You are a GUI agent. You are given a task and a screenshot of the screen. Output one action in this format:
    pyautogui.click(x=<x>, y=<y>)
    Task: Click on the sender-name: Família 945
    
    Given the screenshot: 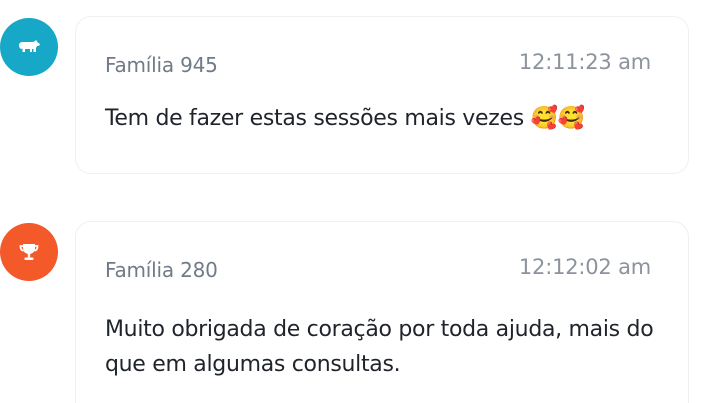 What is the action you would take?
    pyautogui.click(x=161, y=65)
    